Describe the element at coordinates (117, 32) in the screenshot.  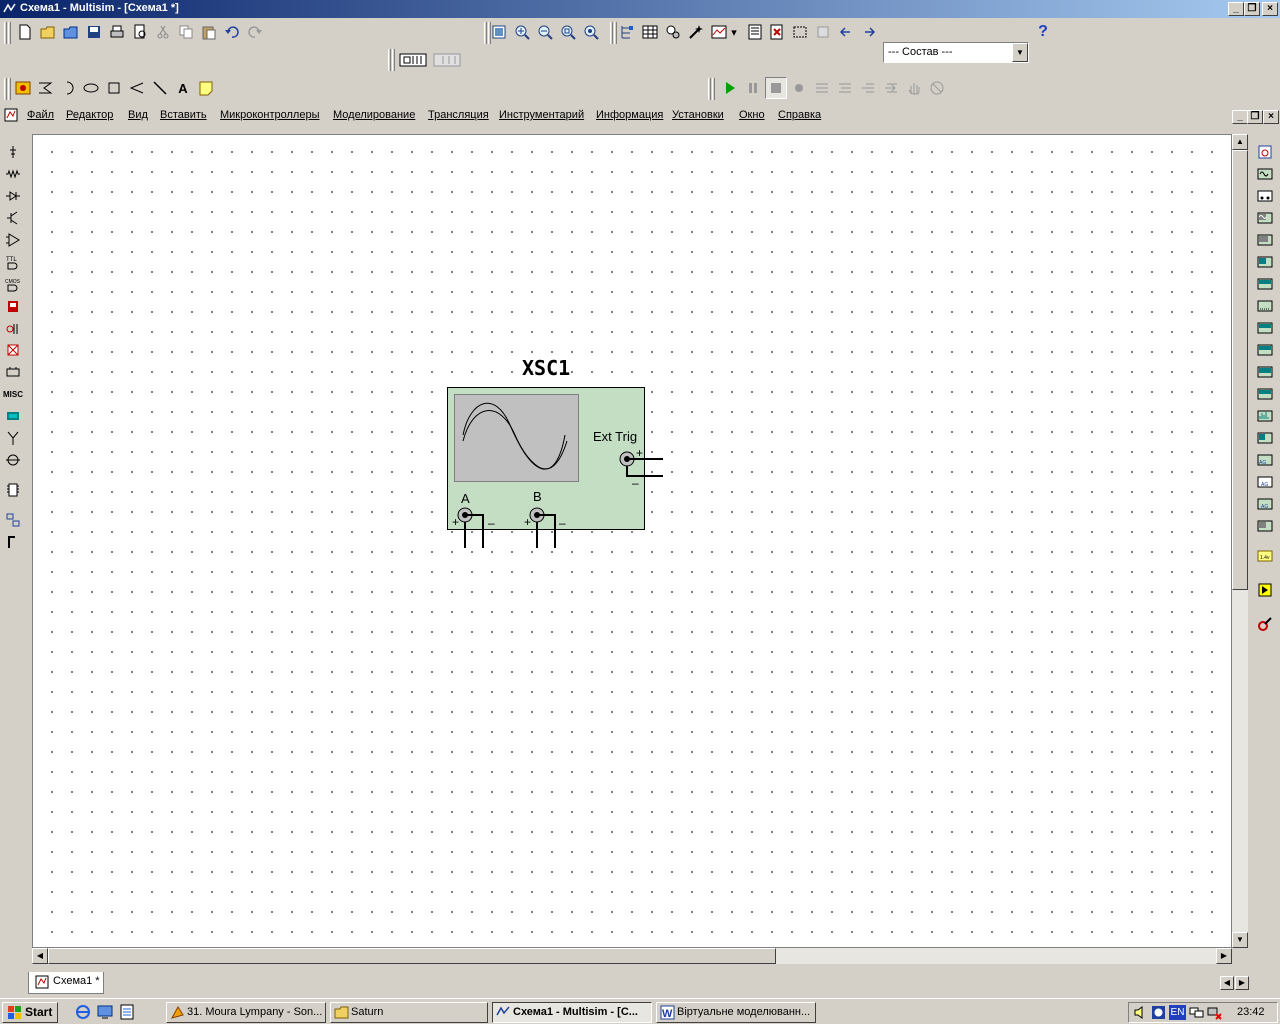
I see `print-icon` at that location.